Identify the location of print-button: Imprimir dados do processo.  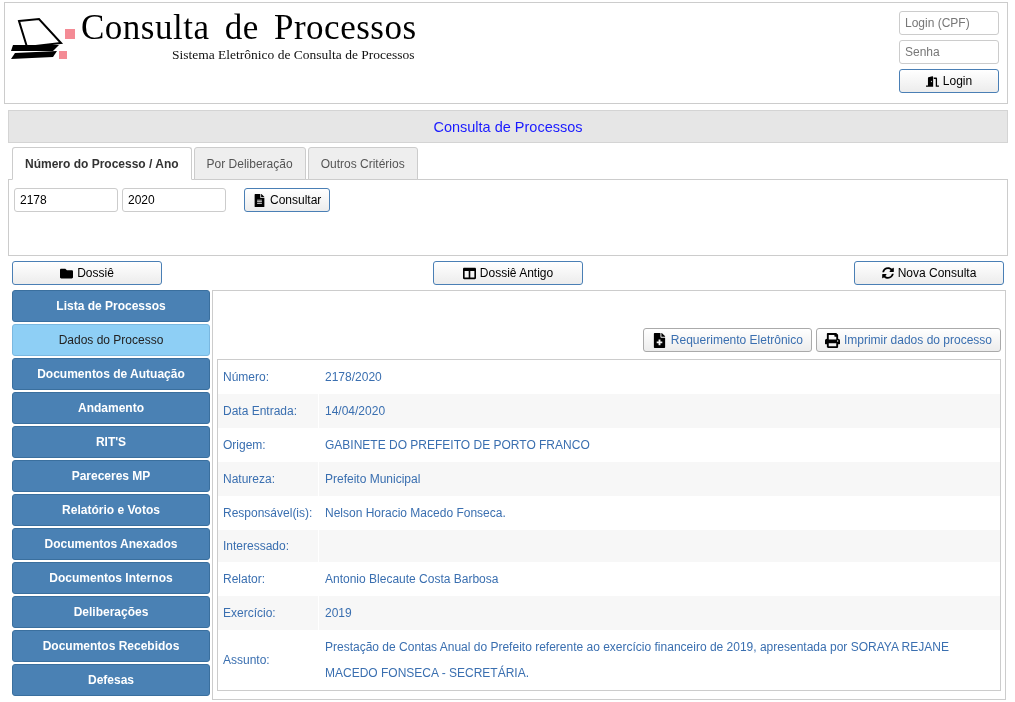
(908, 340).